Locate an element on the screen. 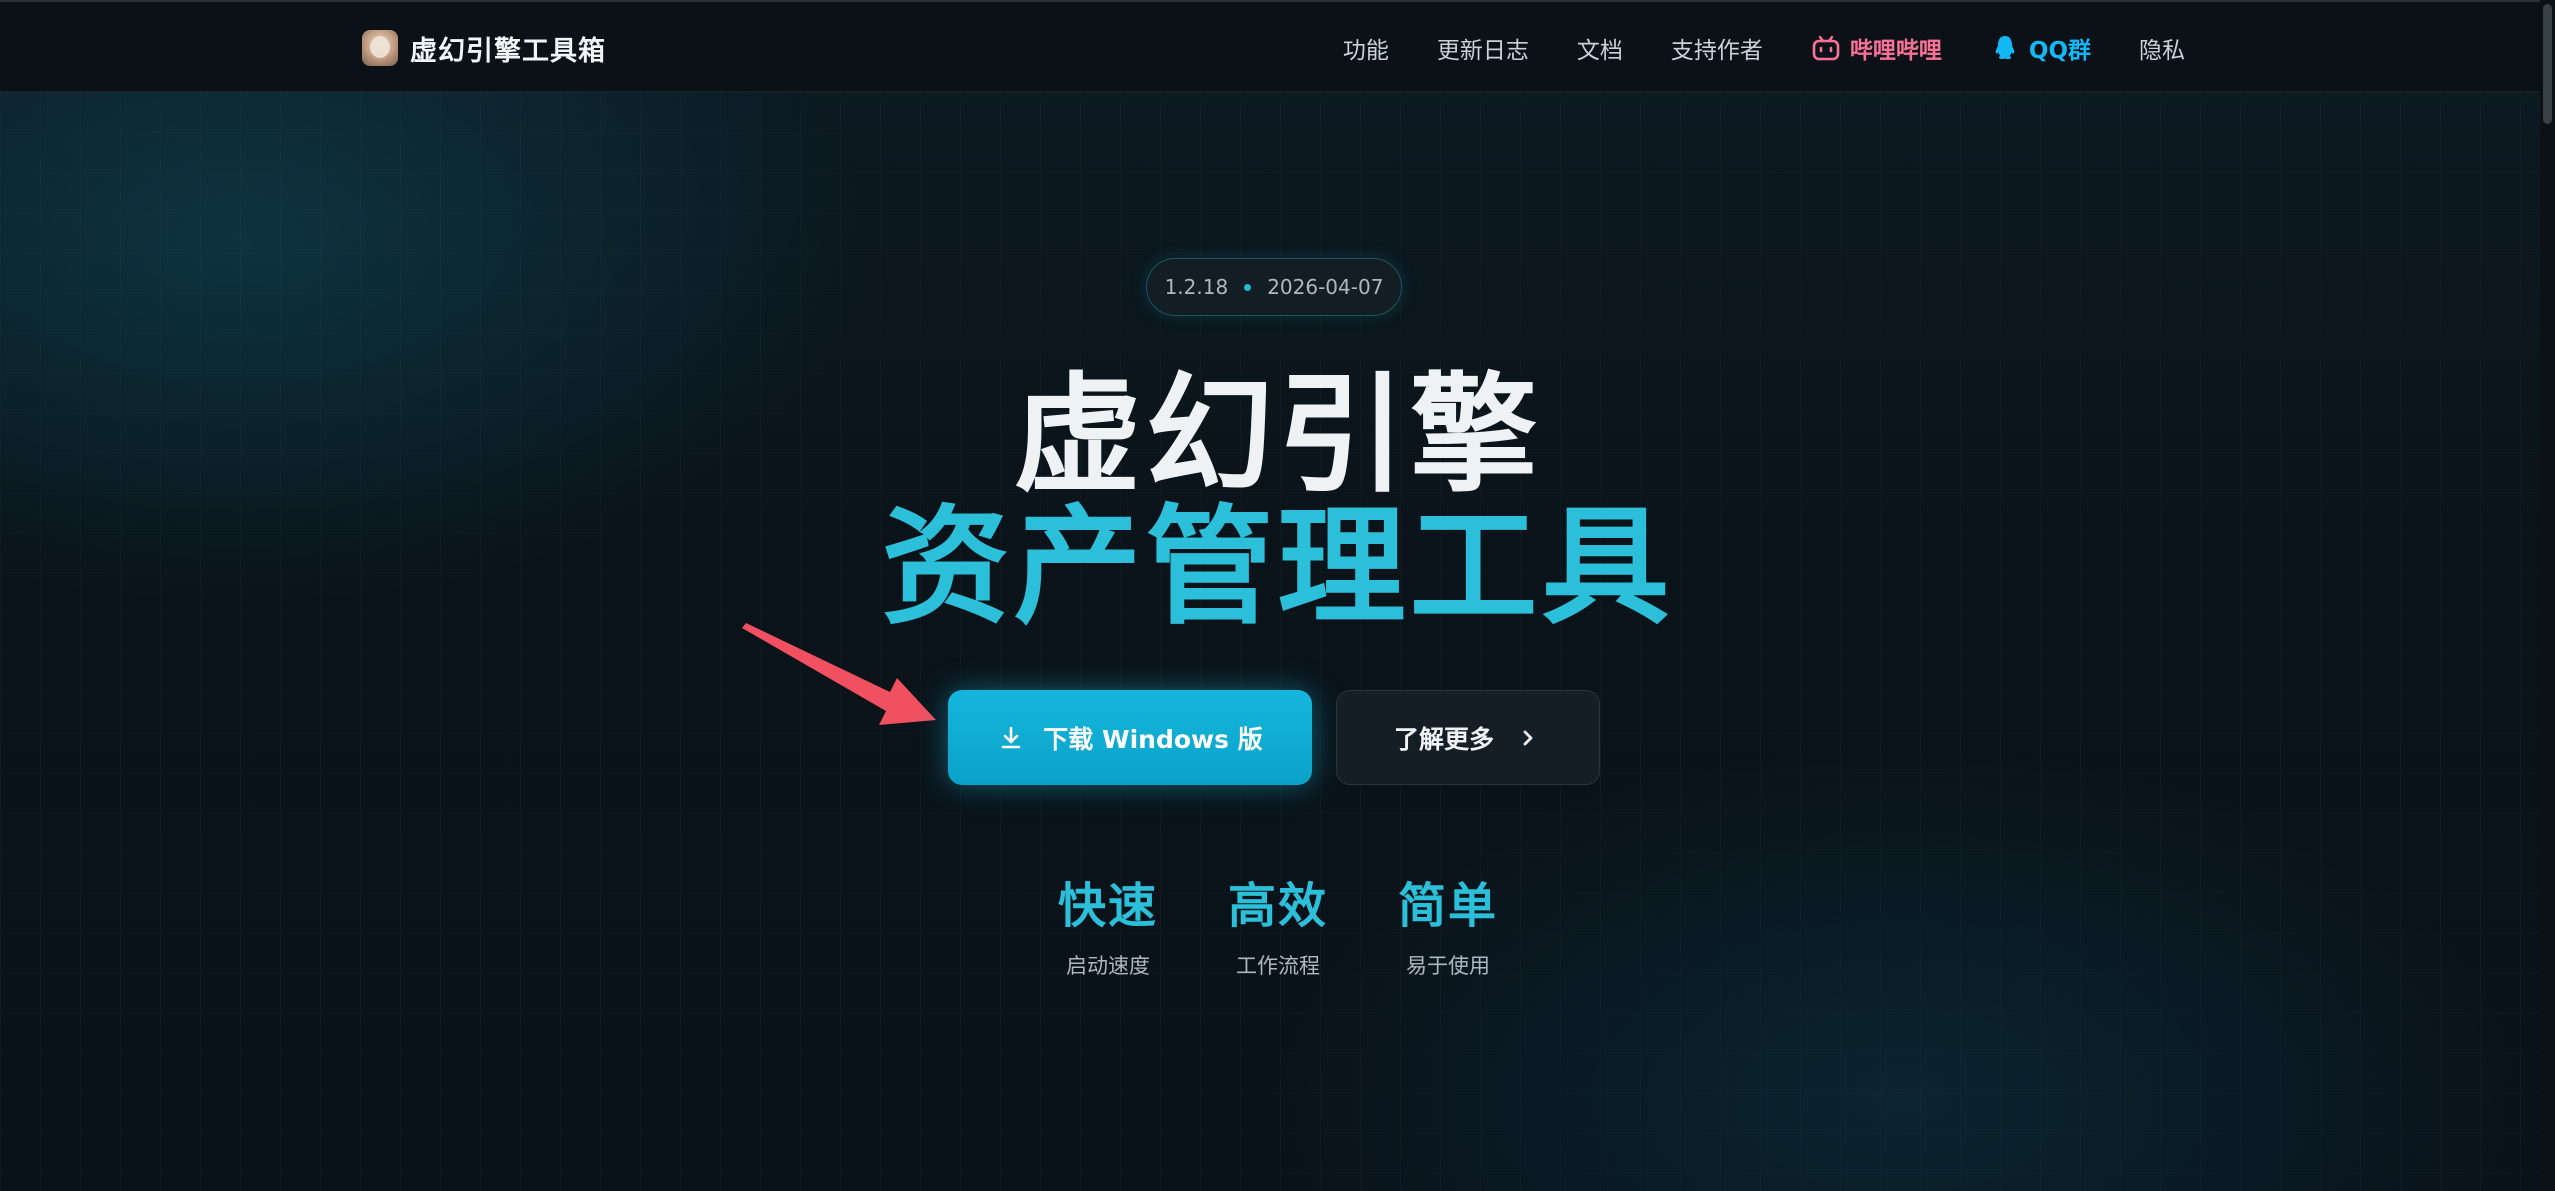 The height and width of the screenshot is (1191, 2555). nav-link-qq-group: QQ群 is located at coordinates (2040, 48).